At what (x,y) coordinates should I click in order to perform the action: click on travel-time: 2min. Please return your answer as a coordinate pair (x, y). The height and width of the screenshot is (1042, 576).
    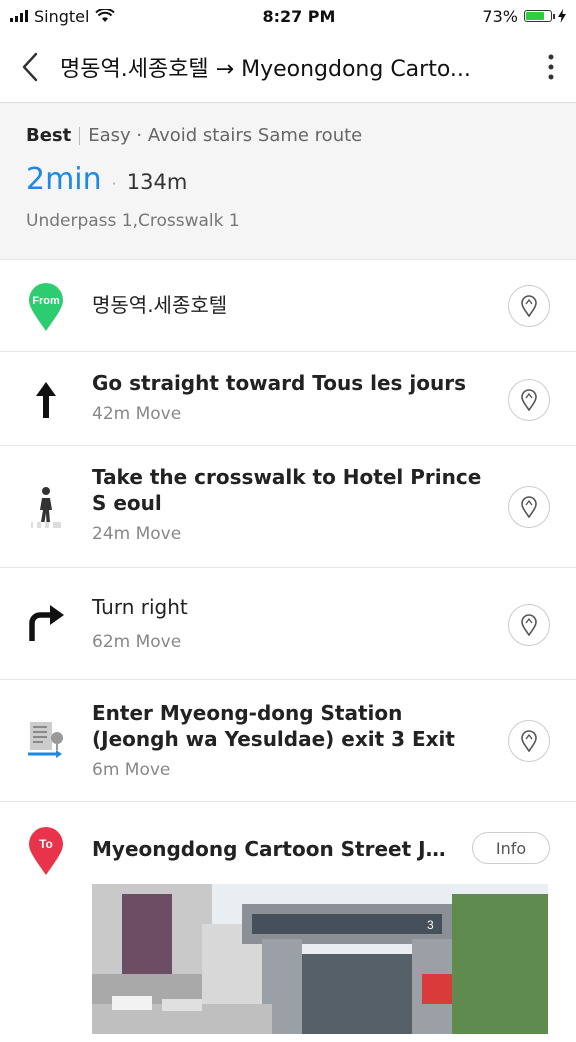
    Looking at the image, I should click on (64, 179).